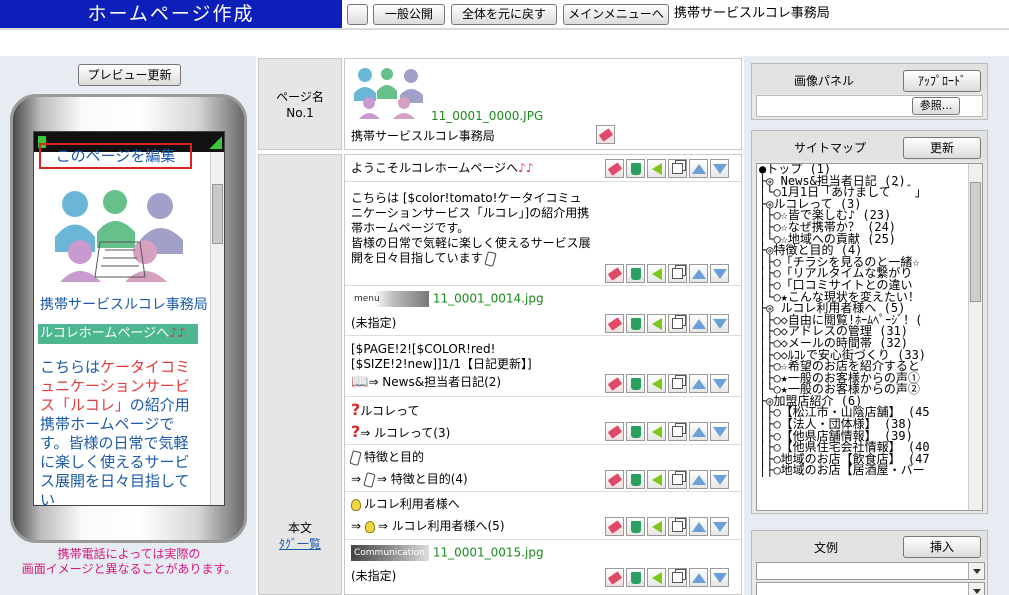 The height and width of the screenshot is (595, 1009). What do you see at coordinates (826, 548) in the screenshot?
I see `bunrei-label: 文例` at bounding box center [826, 548].